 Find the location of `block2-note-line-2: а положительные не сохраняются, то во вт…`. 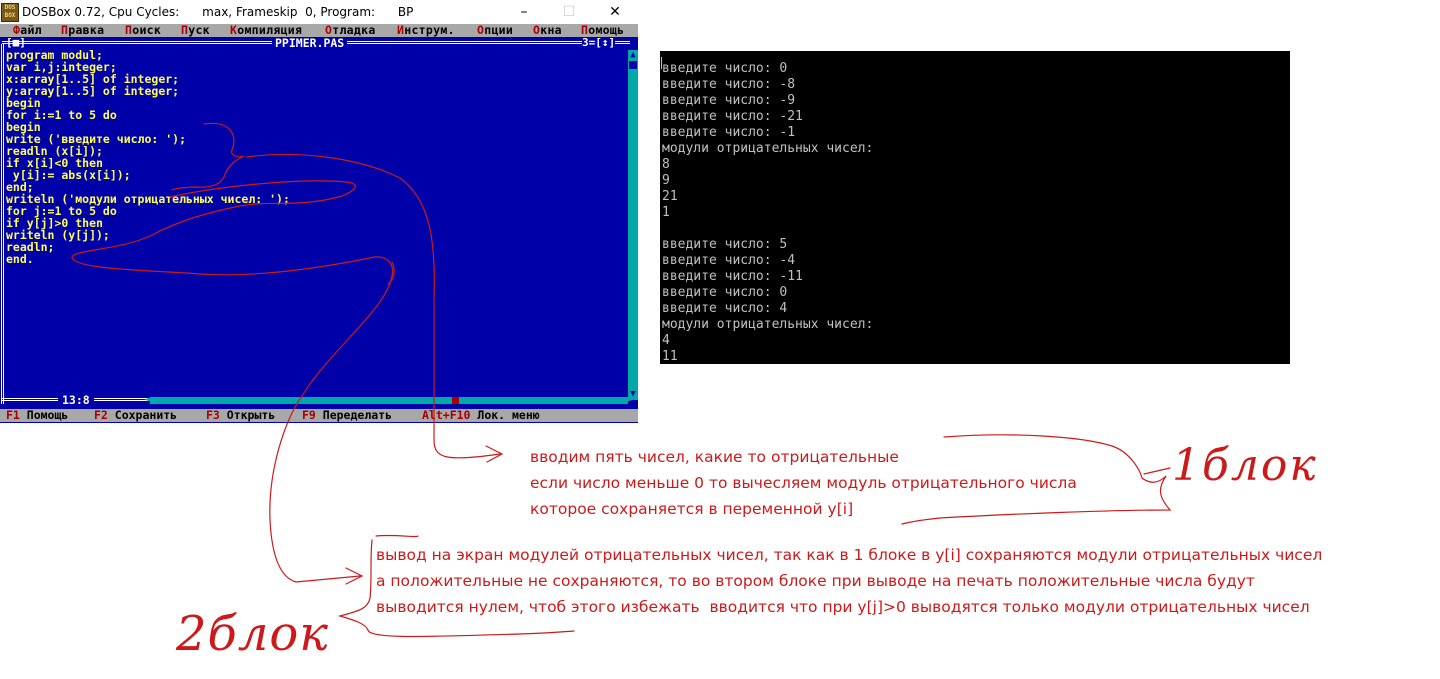

block2-note-line-2: а положительные не сохраняются, то во вт… is located at coordinates (815, 581).